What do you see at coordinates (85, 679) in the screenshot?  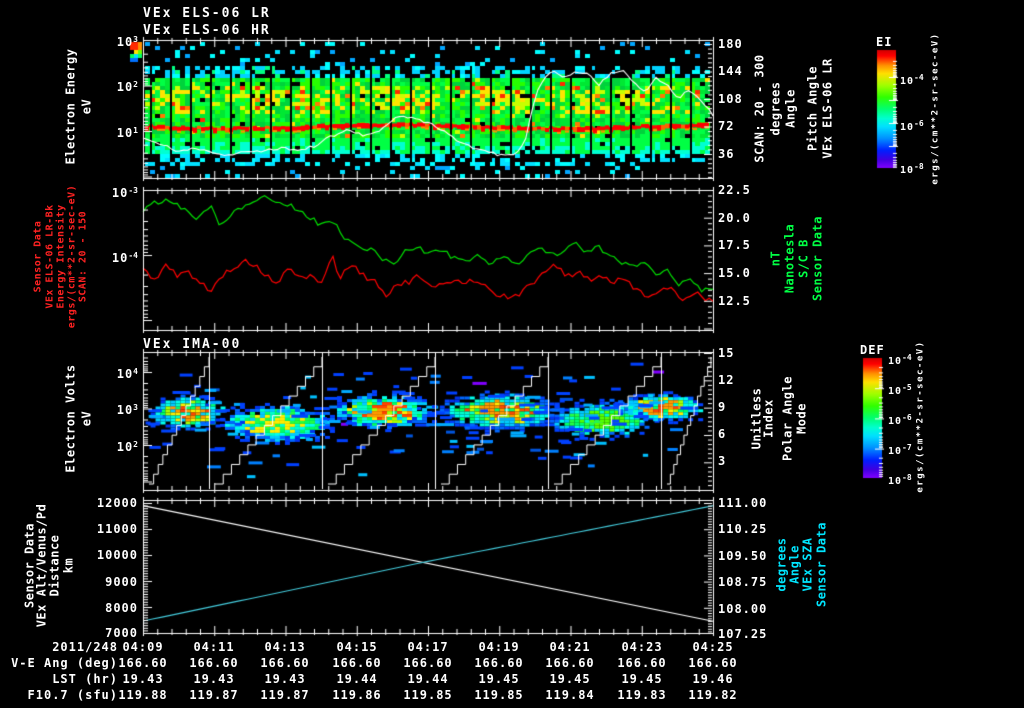 I see `row-label: LST (hr)` at bounding box center [85, 679].